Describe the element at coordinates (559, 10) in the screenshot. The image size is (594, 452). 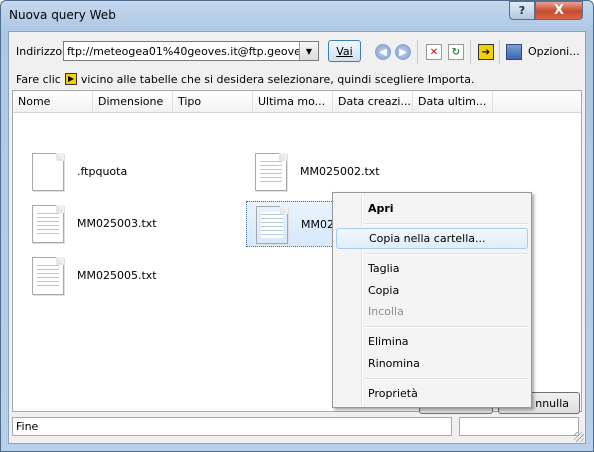
I see `close-button: X` at that location.